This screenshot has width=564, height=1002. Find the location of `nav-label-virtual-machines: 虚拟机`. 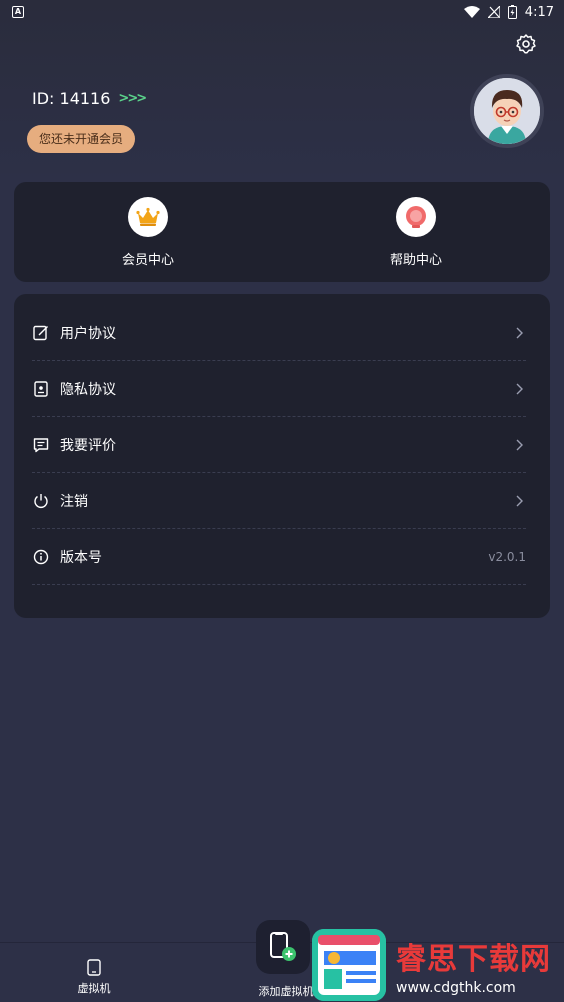

nav-label-virtual-machines: 虚拟机 is located at coordinates (94, 988).